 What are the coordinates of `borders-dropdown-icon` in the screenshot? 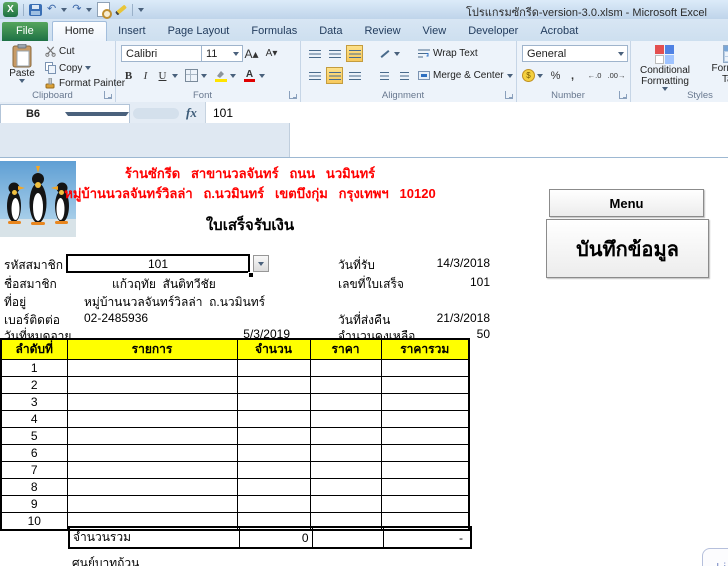 It's located at (204, 76).